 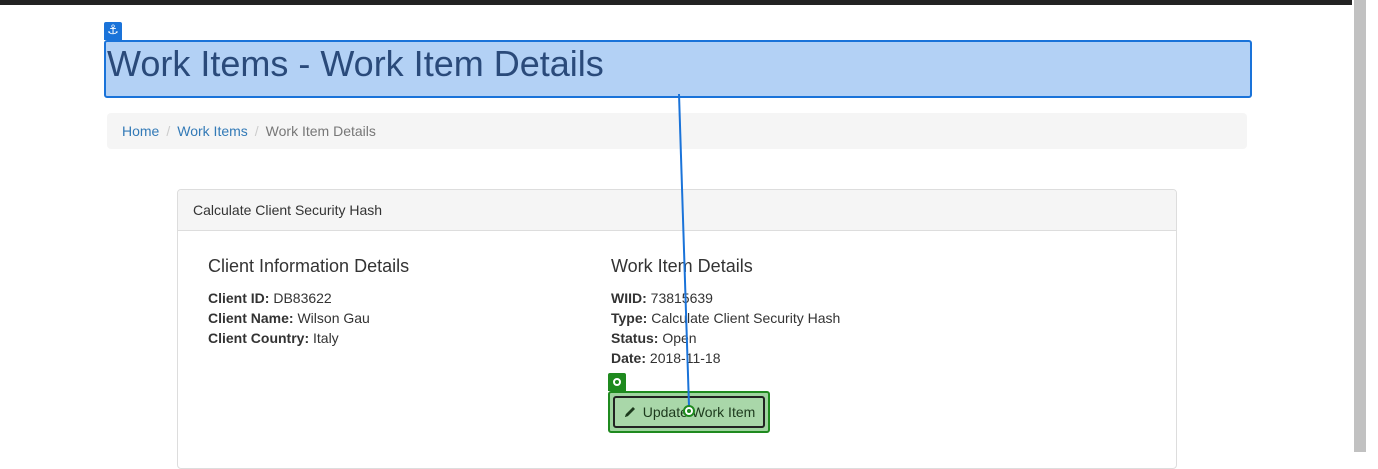 What do you see at coordinates (309, 266) in the screenshot?
I see `client-info-title: Client Information Details` at bounding box center [309, 266].